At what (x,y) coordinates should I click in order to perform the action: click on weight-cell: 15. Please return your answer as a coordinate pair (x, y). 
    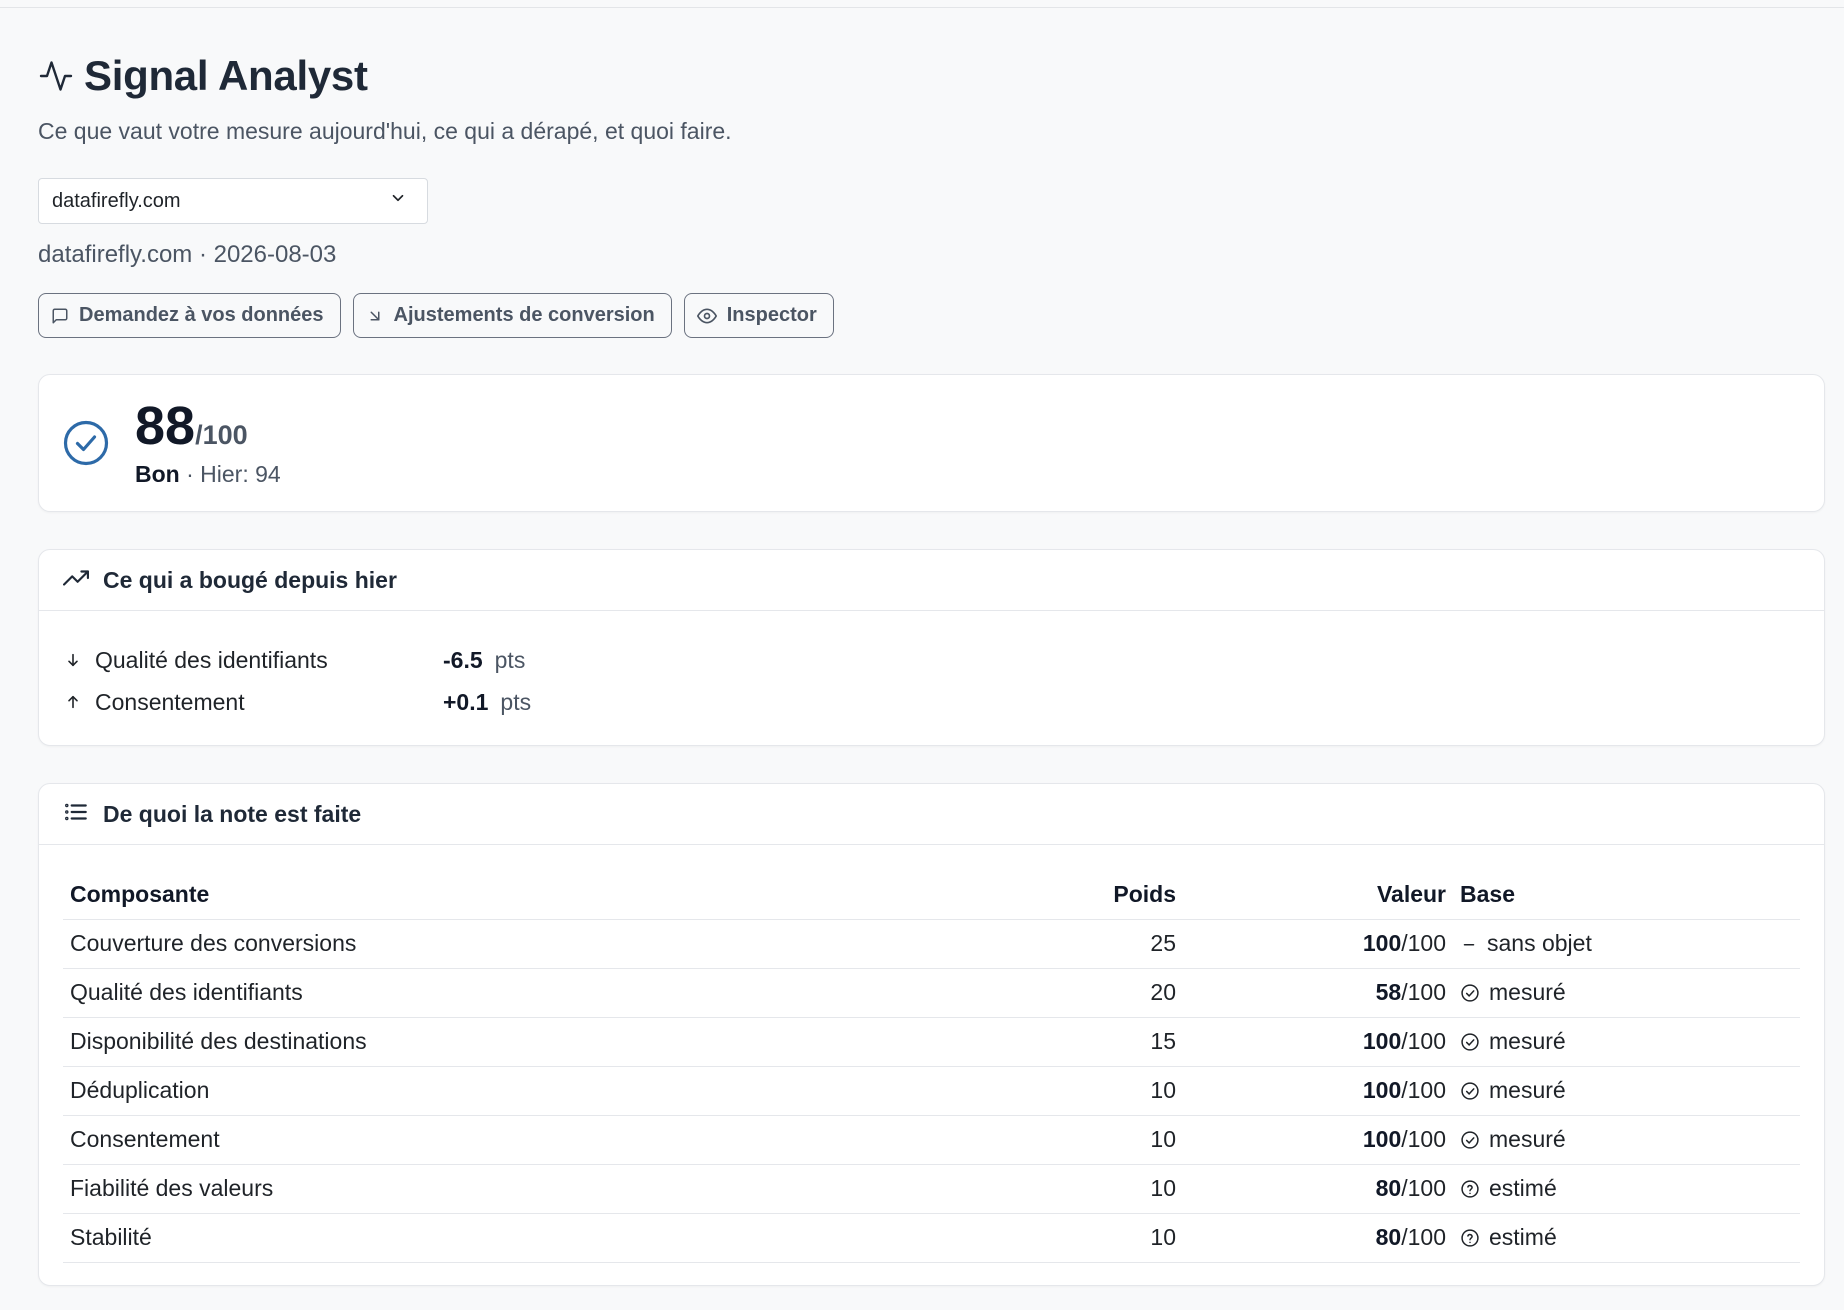
    Looking at the image, I should click on (1133, 1042).